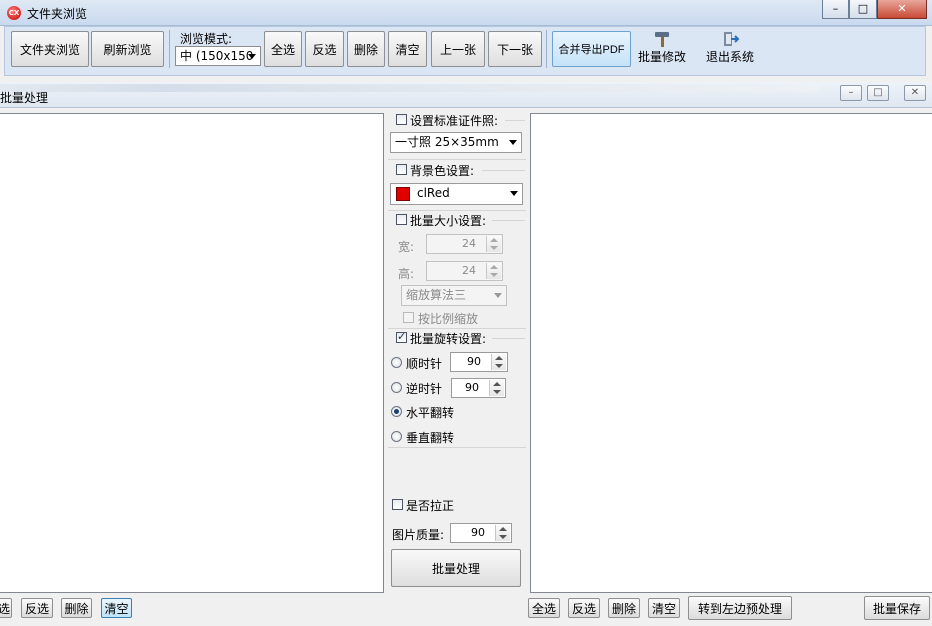  What do you see at coordinates (456, 568) in the screenshot?
I see `batch-process-button: 批量处理` at bounding box center [456, 568].